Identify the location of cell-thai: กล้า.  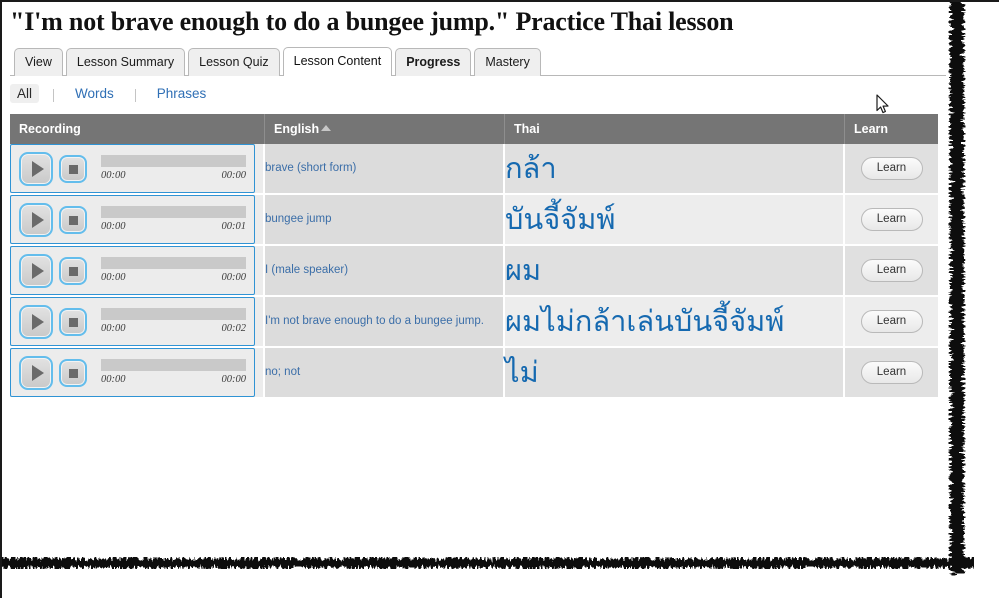
(675, 170).